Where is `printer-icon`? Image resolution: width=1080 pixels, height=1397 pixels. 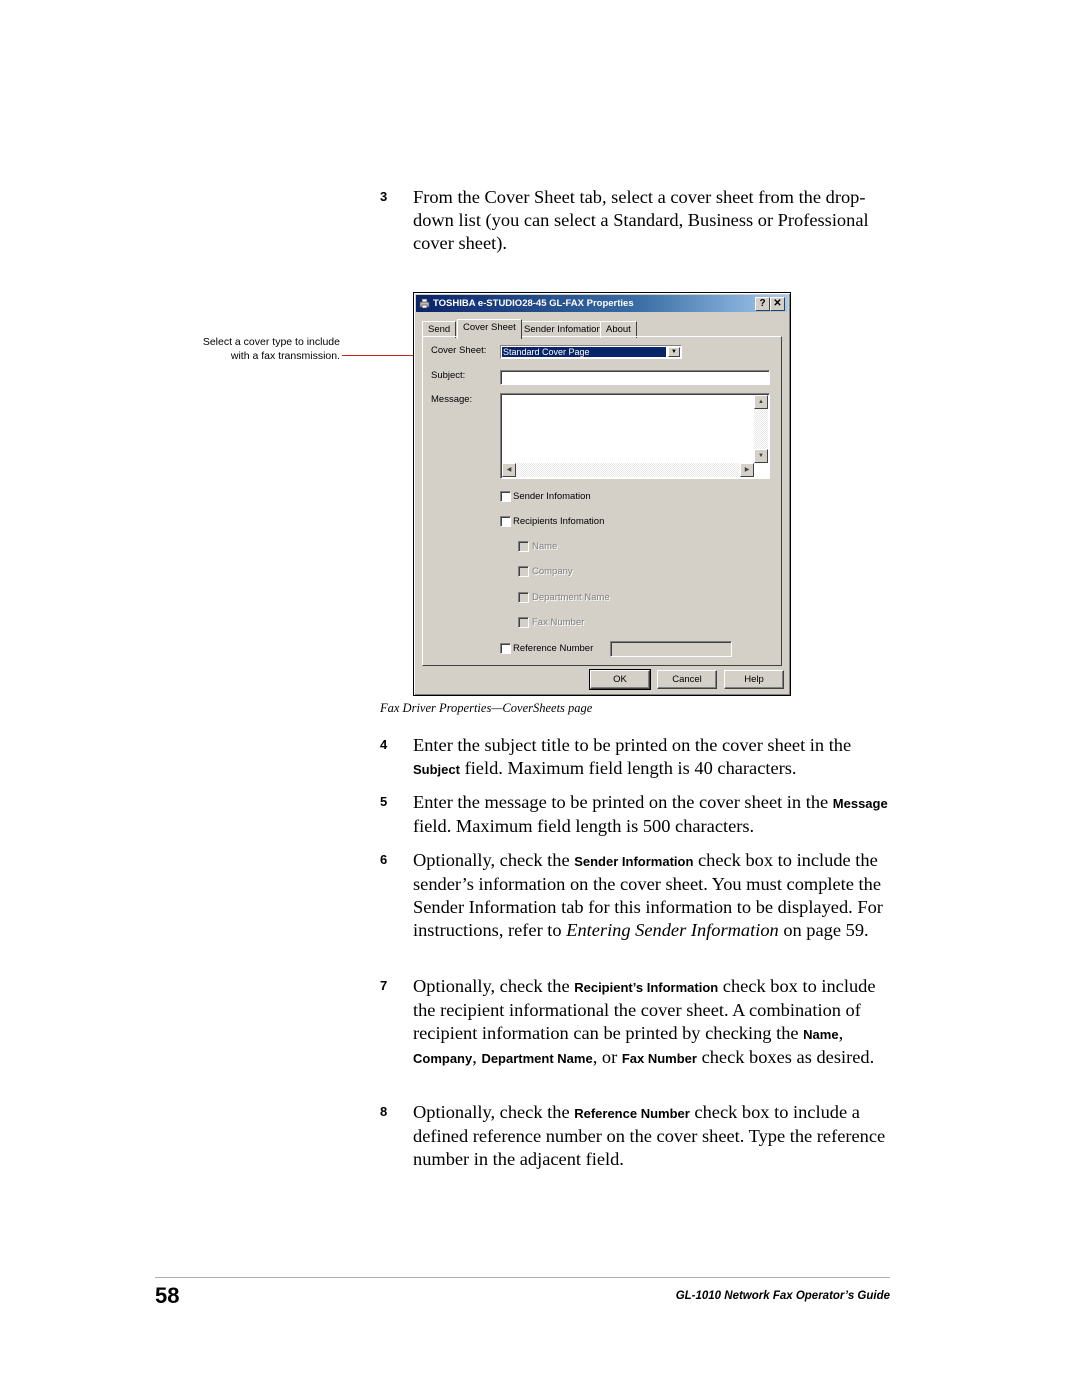 printer-icon is located at coordinates (424, 303).